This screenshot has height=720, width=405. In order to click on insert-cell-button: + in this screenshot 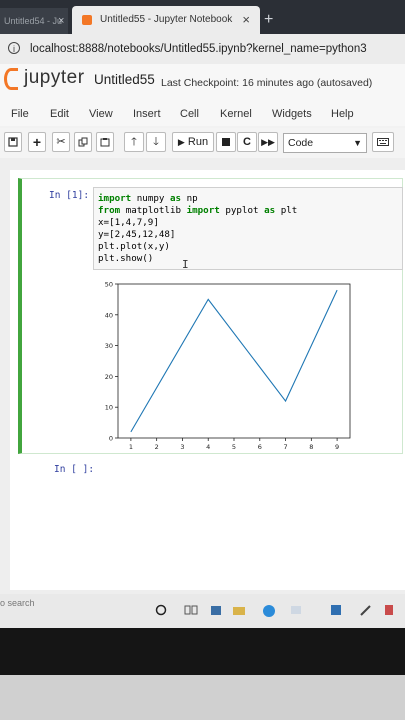, I will do `click(37, 142)`.